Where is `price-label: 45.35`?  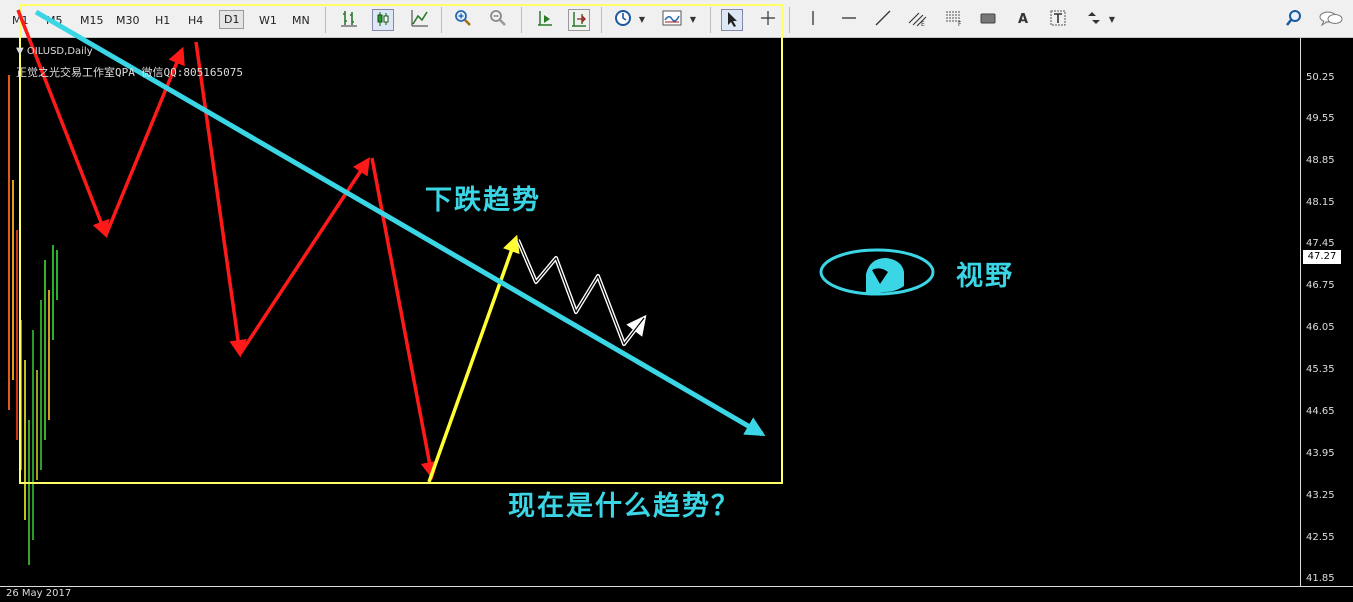 price-label: 45.35 is located at coordinates (1320, 369).